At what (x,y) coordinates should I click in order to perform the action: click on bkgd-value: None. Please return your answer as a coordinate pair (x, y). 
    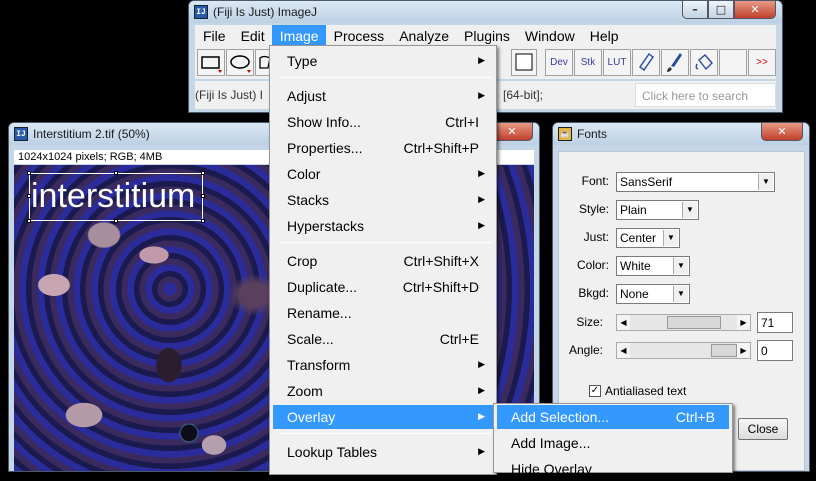
    Looking at the image, I should click on (634, 294).